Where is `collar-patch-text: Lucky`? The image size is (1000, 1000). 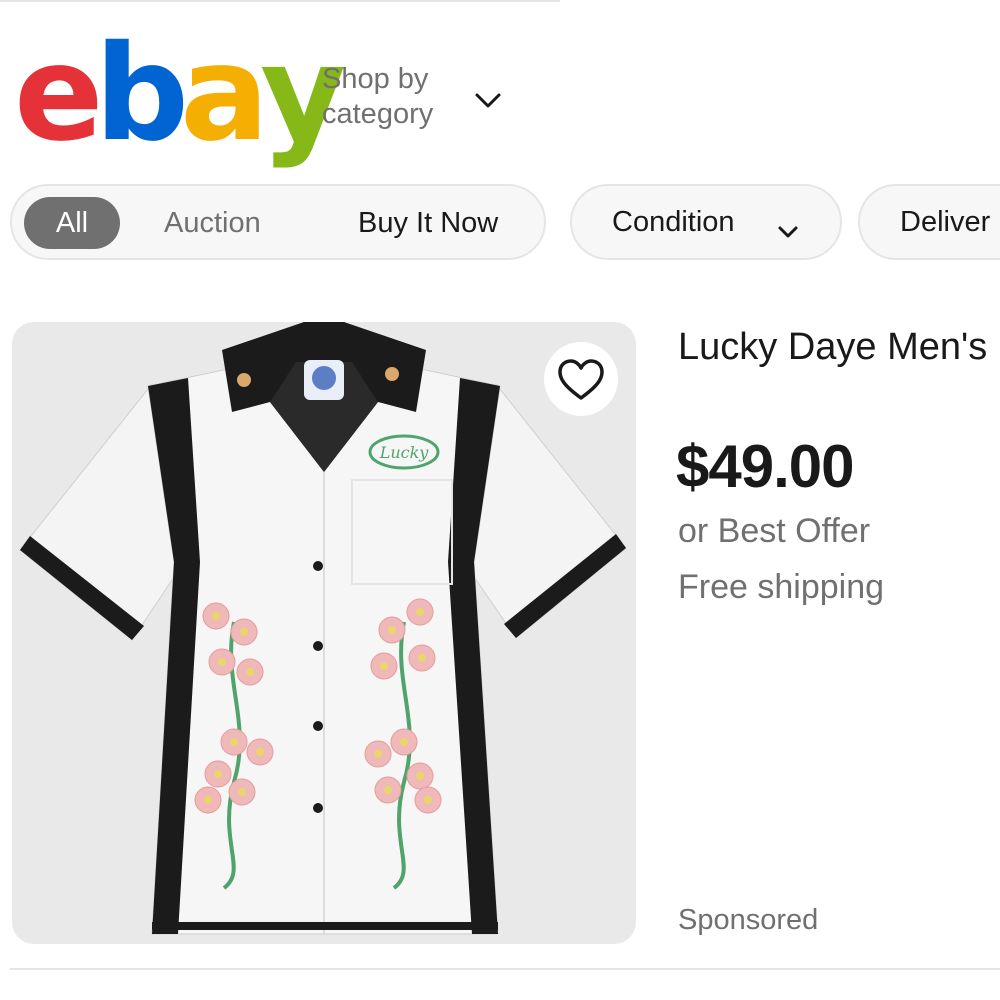
collar-patch-text: Lucky is located at coordinates (404, 452).